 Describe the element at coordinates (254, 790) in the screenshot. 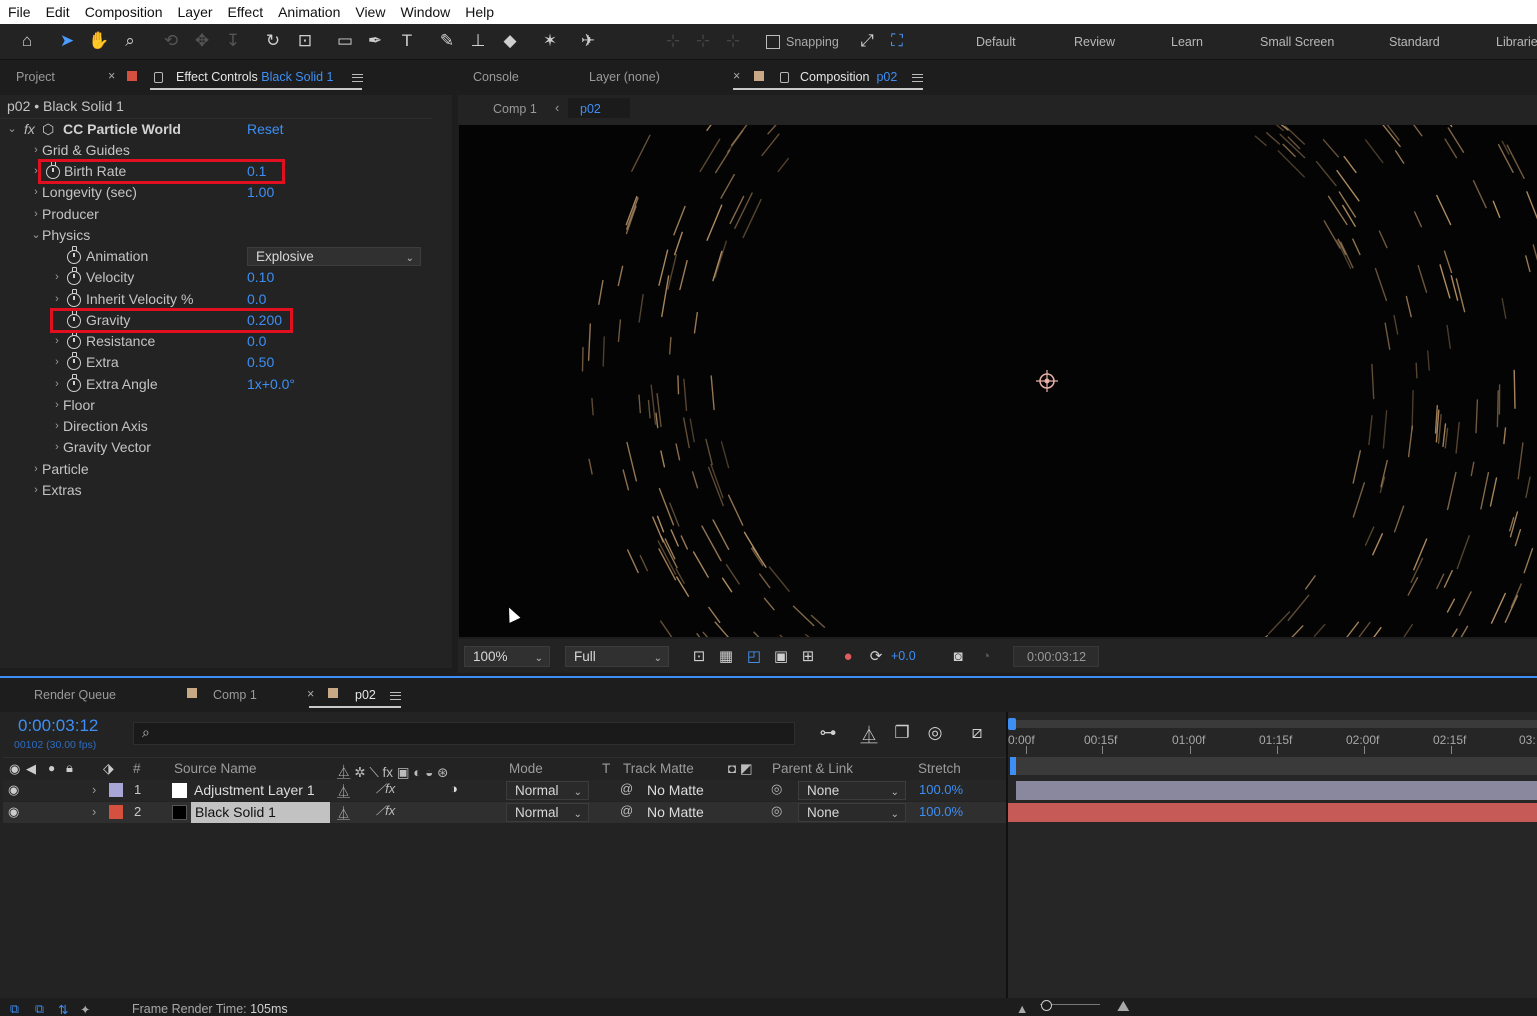

I see `layer-name: Adjustment Layer 1` at that location.